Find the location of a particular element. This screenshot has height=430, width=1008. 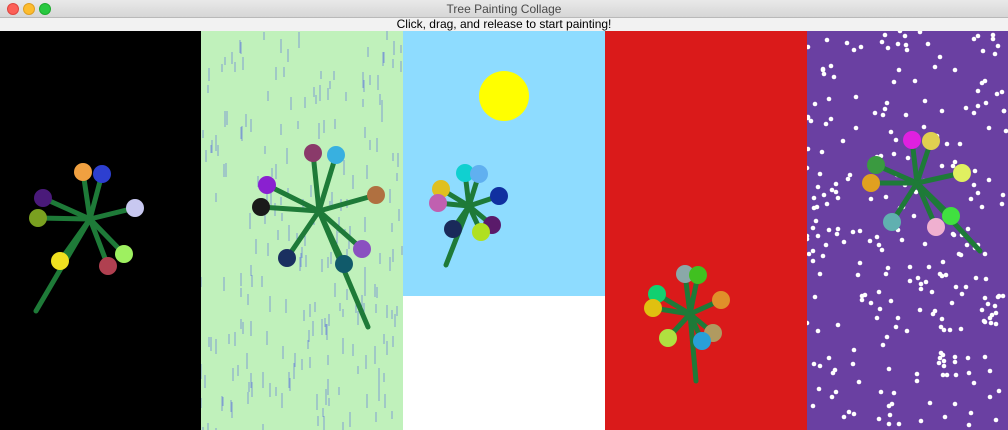

window-title: Tree Painting Collage is located at coordinates (504, 9).